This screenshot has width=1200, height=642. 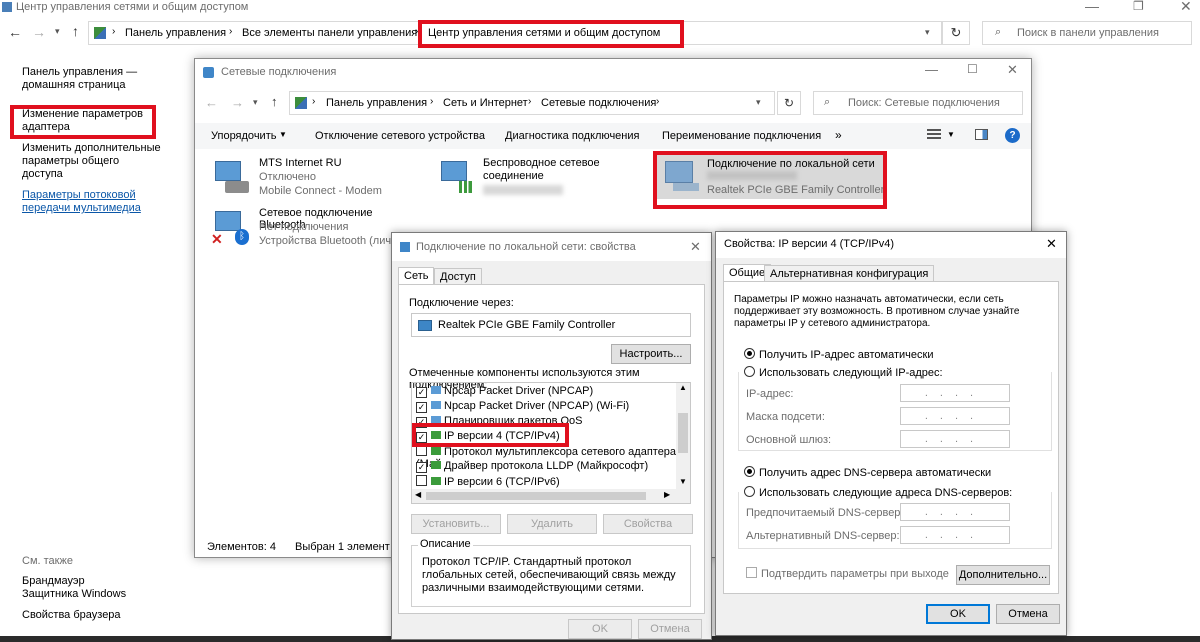 What do you see at coordinates (867, 472) in the screenshot?
I see `auto-dns-radio: Получить адрес DNS-сервера автоматически` at bounding box center [867, 472].